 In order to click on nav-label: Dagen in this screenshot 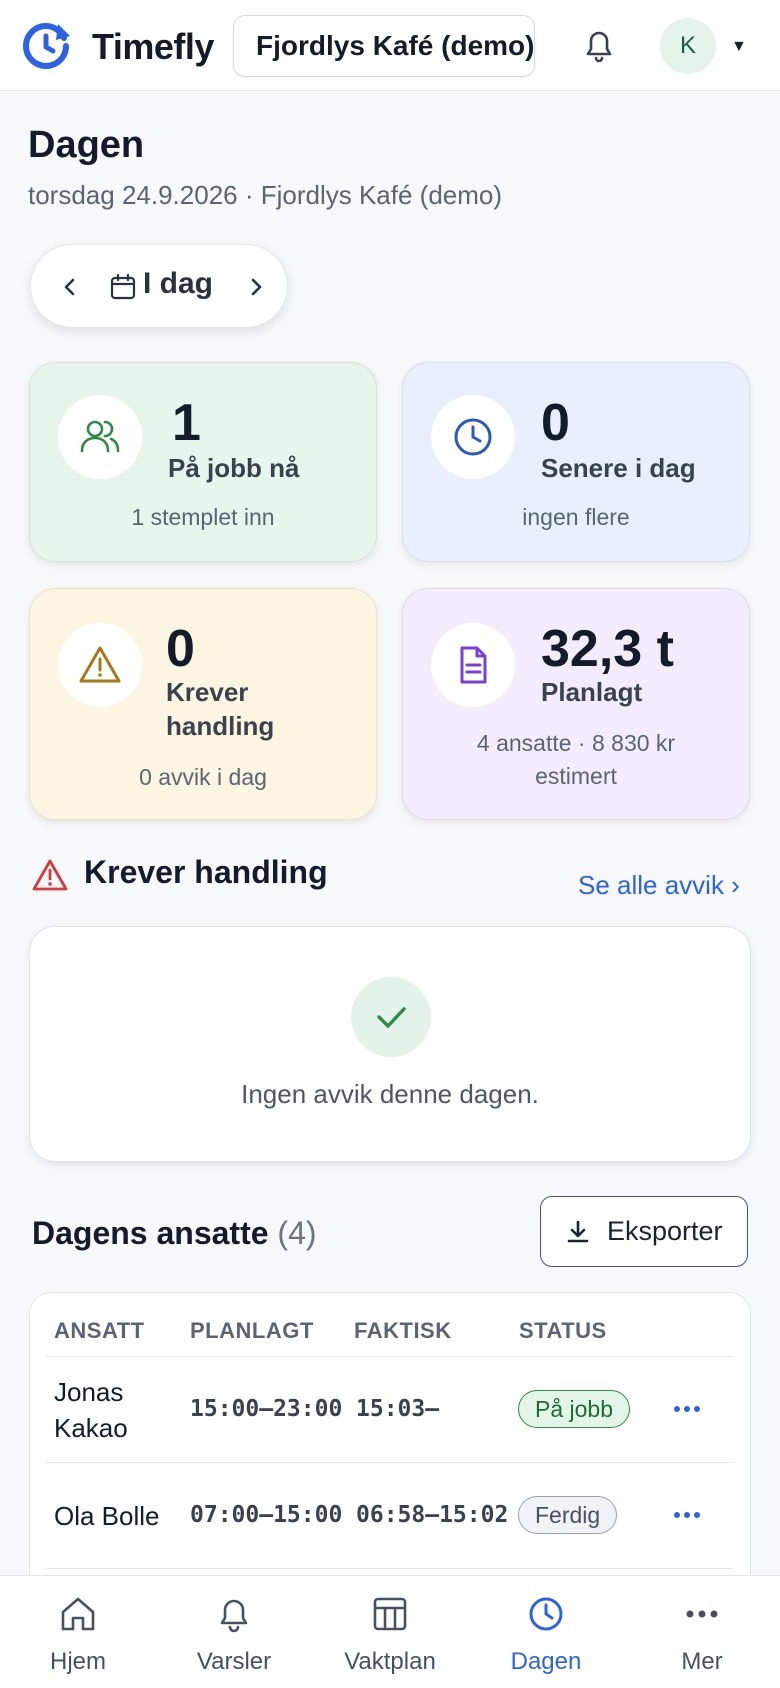, I will do `click(546, 1661)`.